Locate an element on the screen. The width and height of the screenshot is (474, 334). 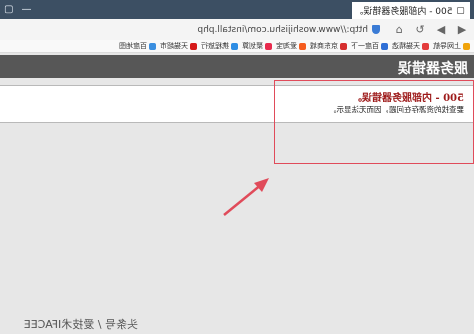
watermark: 头条号 / 爱技术IFACEE is located at coordinates (80, 324).